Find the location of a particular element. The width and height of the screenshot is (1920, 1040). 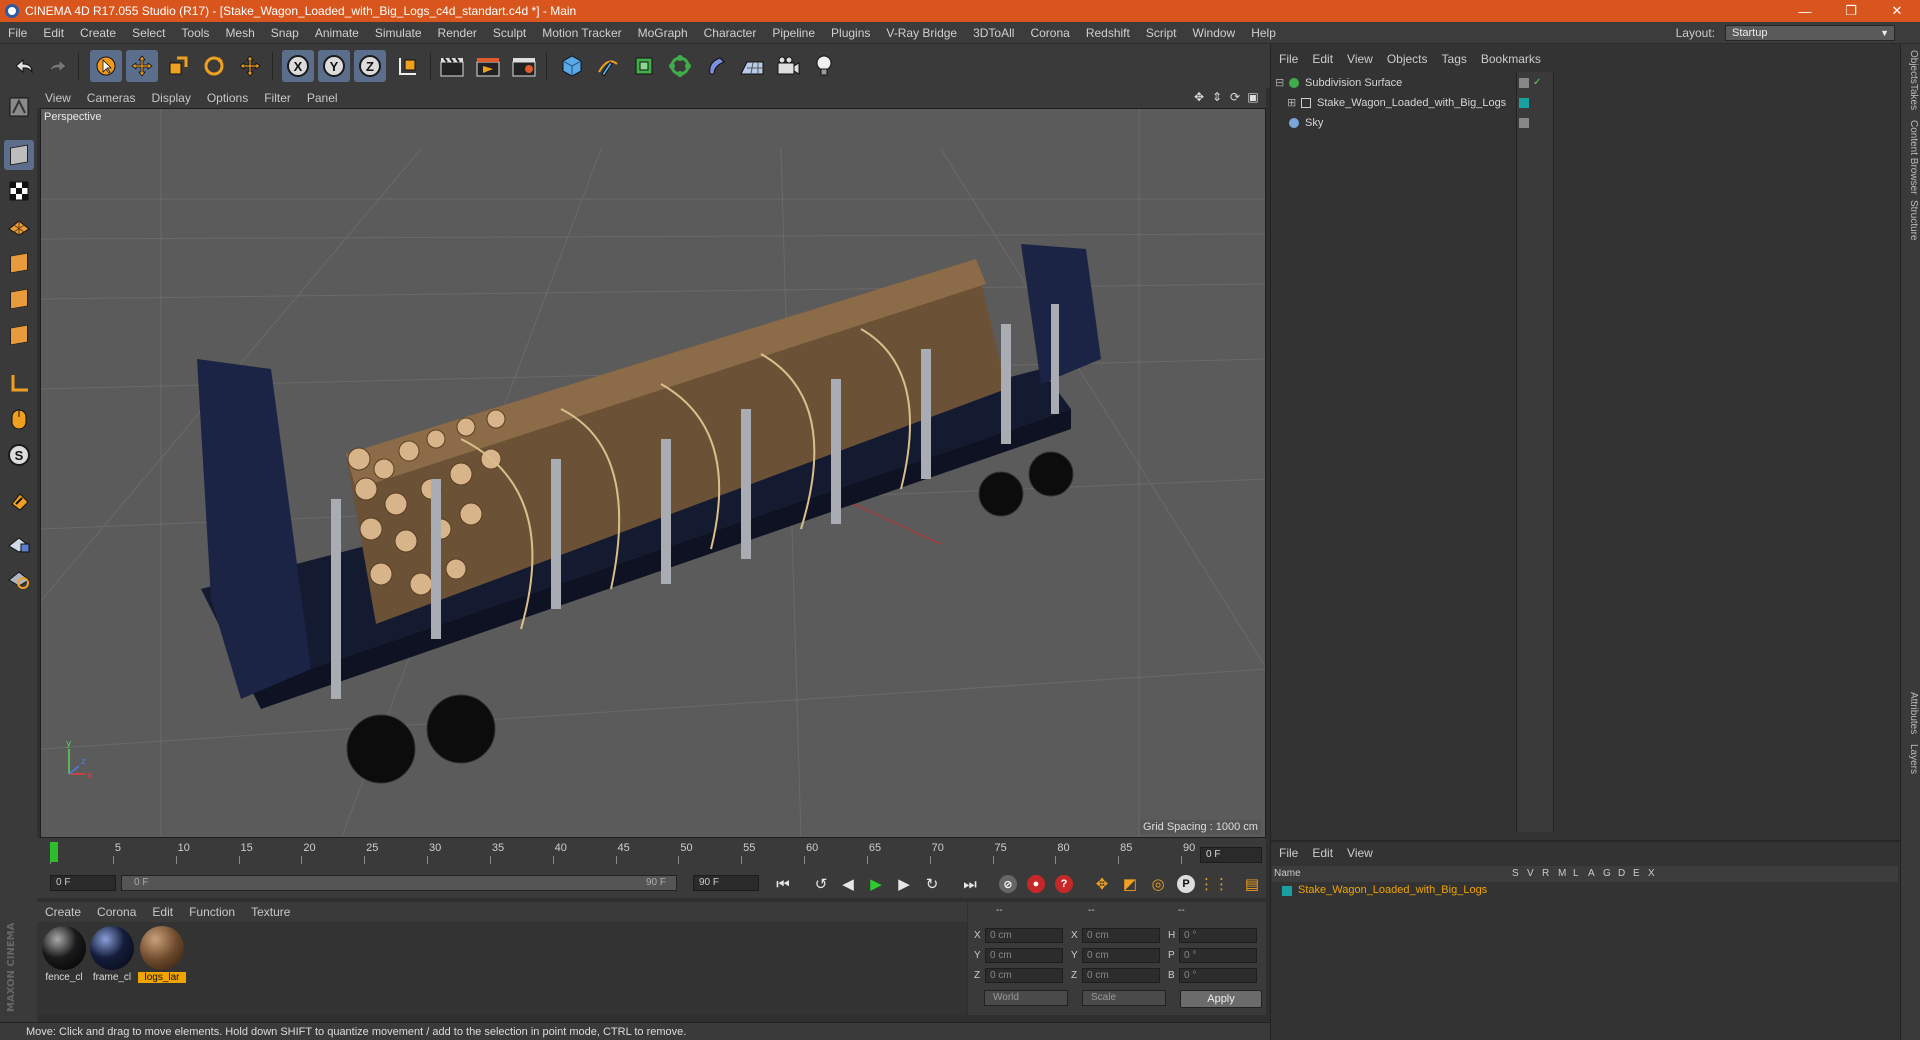

layer-row: Stake_Wagon_Loaded_with_Big_Logs is located at coordinates (1585, 891).